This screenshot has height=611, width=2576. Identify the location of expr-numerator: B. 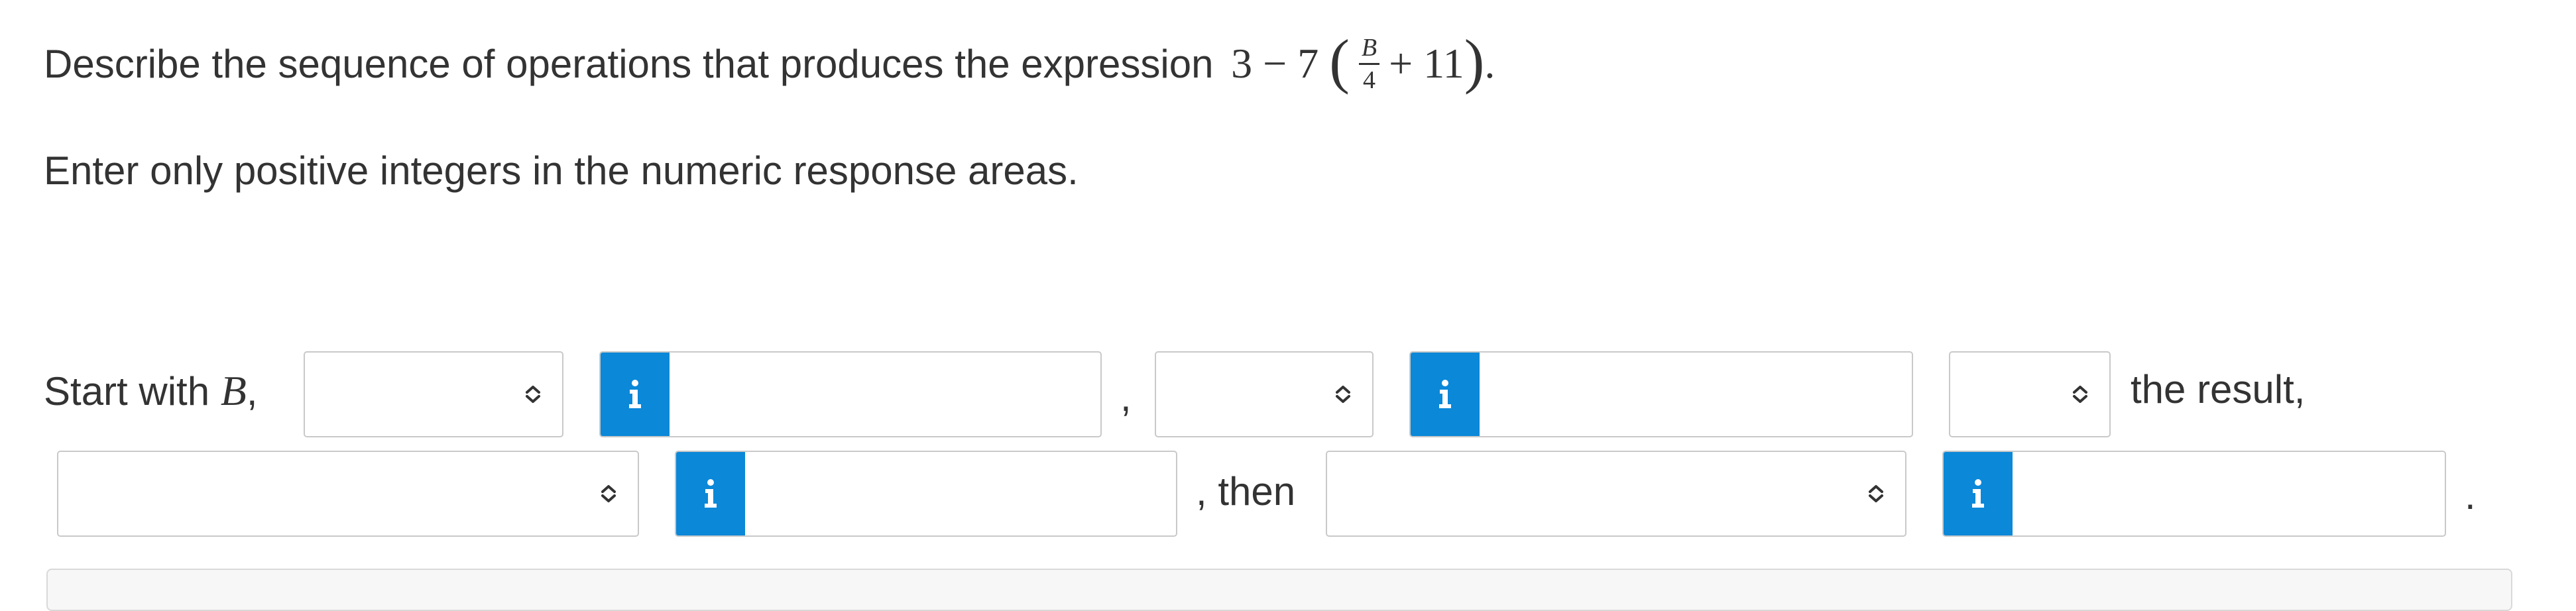
(1369, 50).